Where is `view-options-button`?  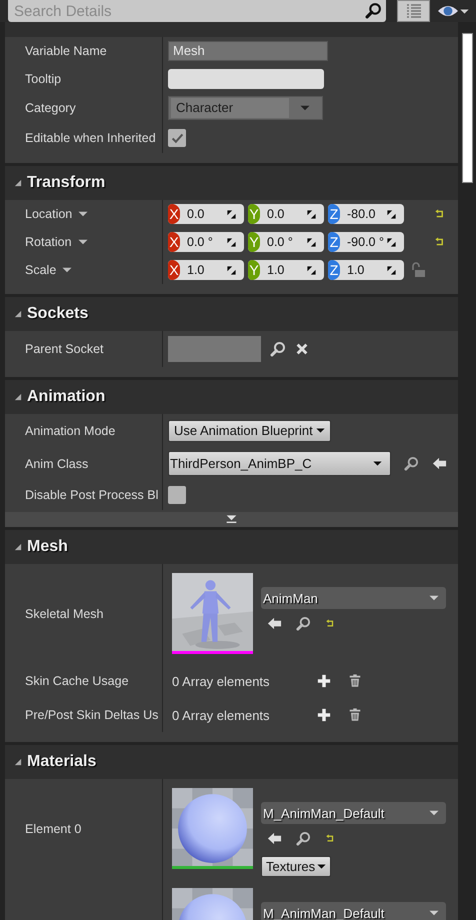 view-options-button is located at coordinates (413, 11).